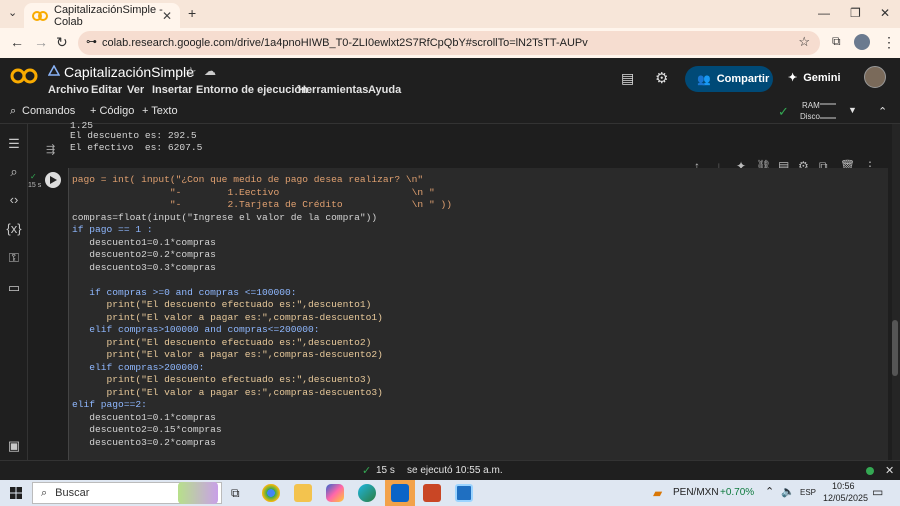 This screenshot has height=506, width=900. What do you see at coordinates (862, 42) in the screenshot?
I see `profile-avatar` at bounding box center [862, 42].